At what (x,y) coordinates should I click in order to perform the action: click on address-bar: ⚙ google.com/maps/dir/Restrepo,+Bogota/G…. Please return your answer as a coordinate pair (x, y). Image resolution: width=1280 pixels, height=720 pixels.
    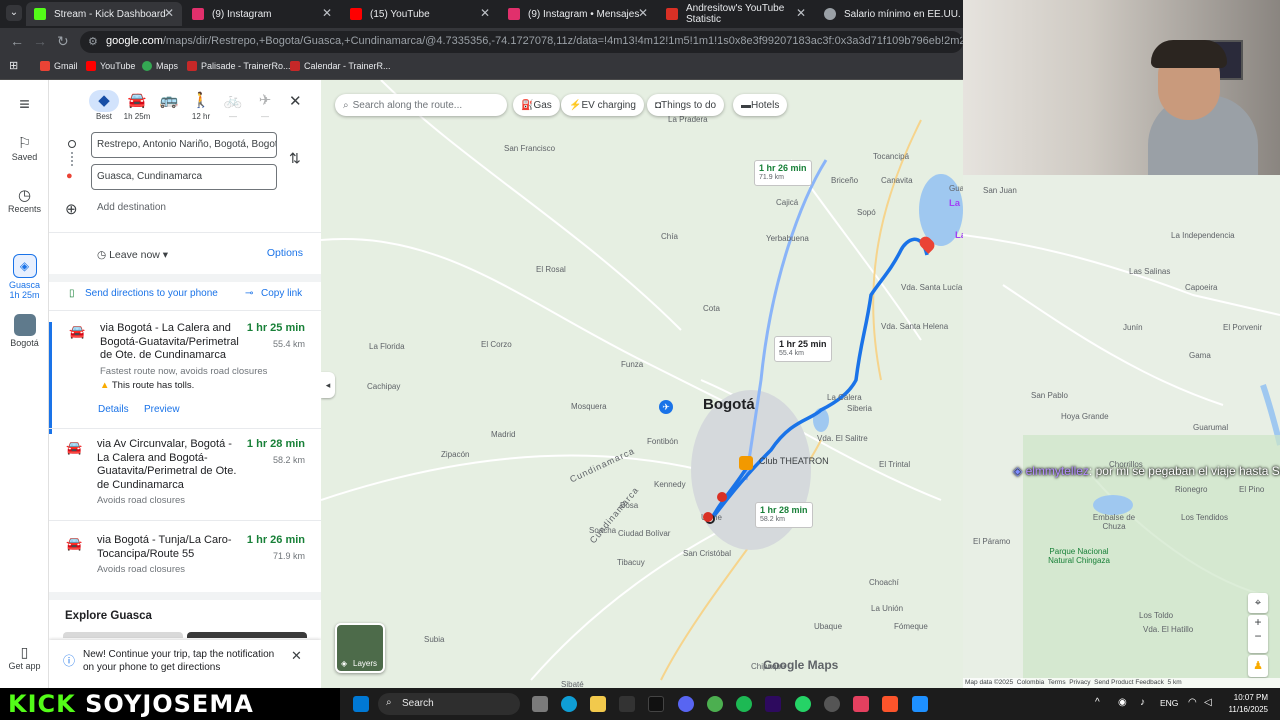
    Looking at the image, I should click on (521, 42).